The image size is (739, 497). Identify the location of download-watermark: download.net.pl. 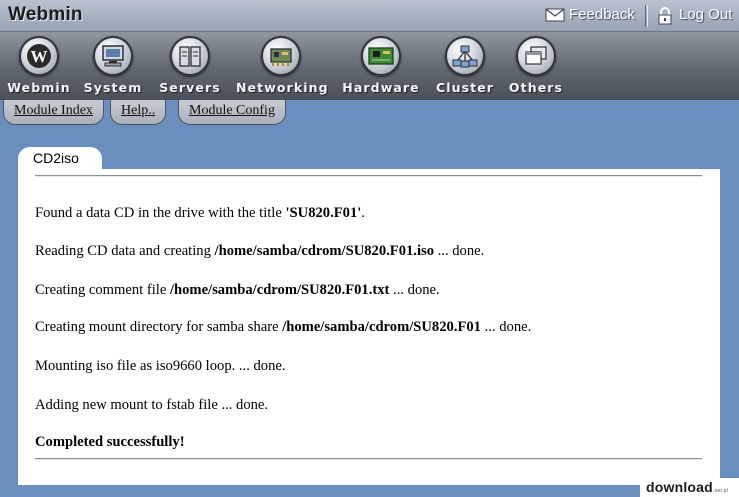
(689, 487).